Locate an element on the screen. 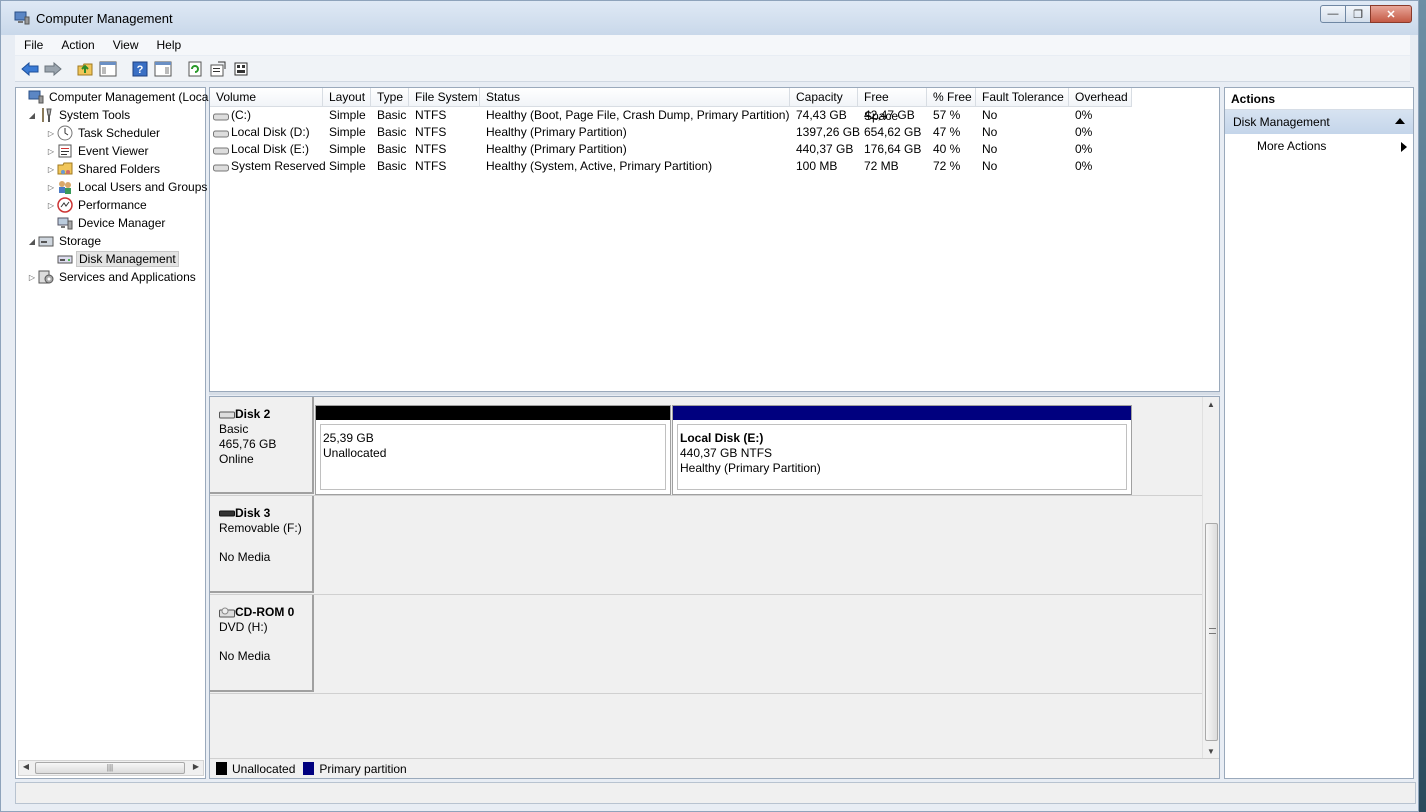 This screenshot has width=1426, height=812. partition-details: 25,39 GB Unallocated is located at coordinates (493, 457).